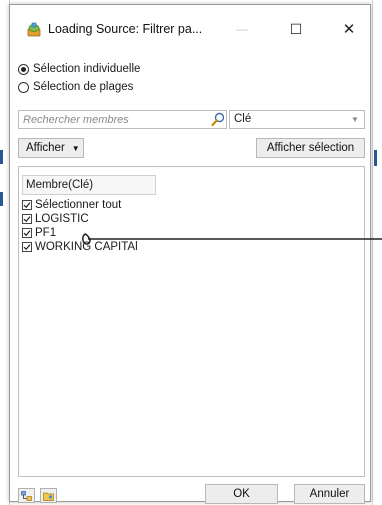 The image size is (382, 505). I want to click on list-item: LOGISTIC, so click(55, 219).